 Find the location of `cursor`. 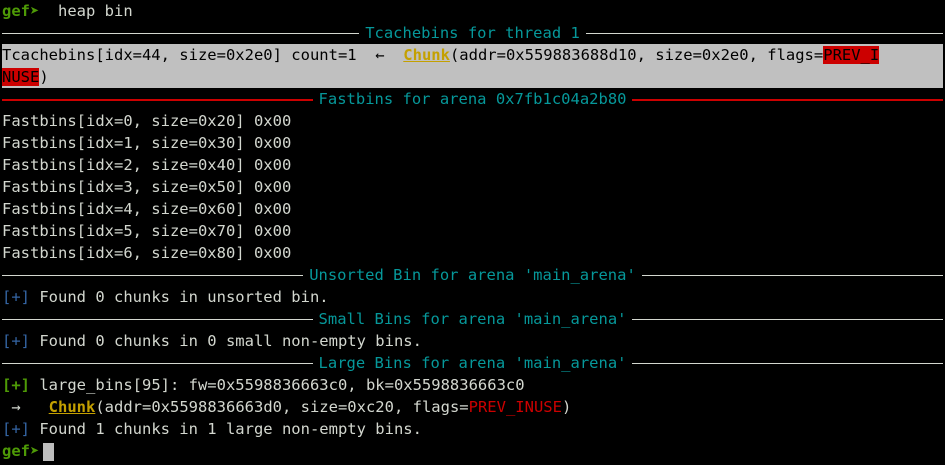

cursor is located at coordinates (49, 451).